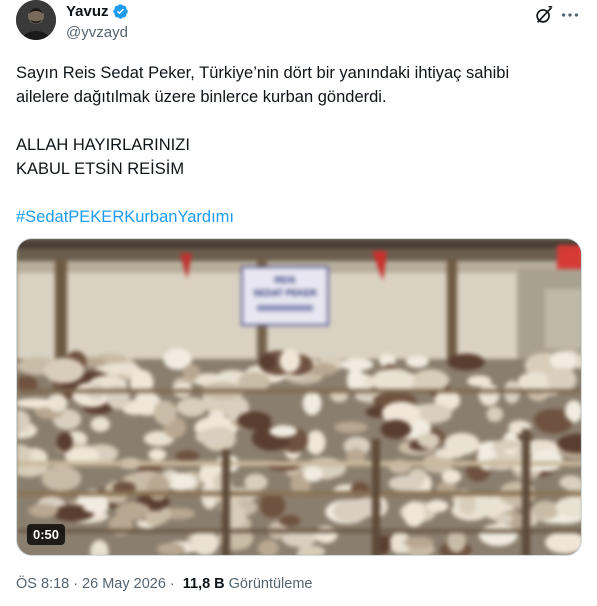  I want to click on views-count: 11,8 B, so click(204, 584).